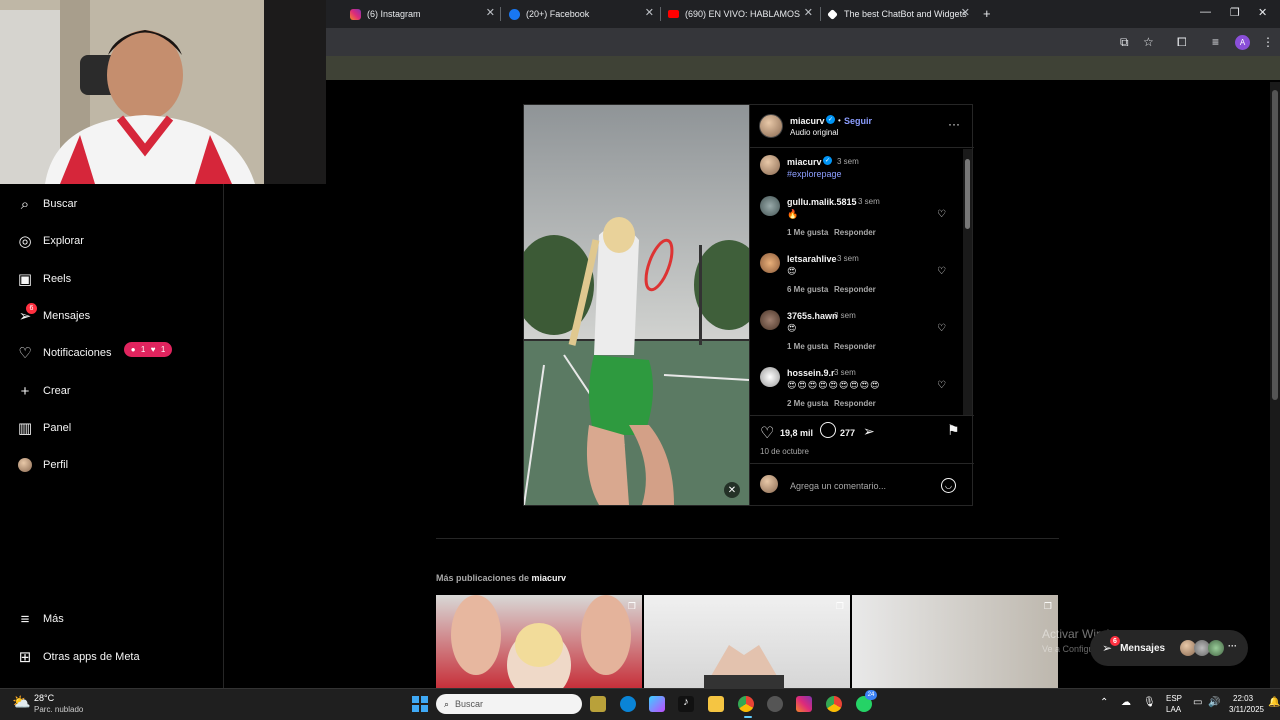 The height and width of the screenshot is (720, 1280). I want to click on share-icon: ➢, so click(869, 431).